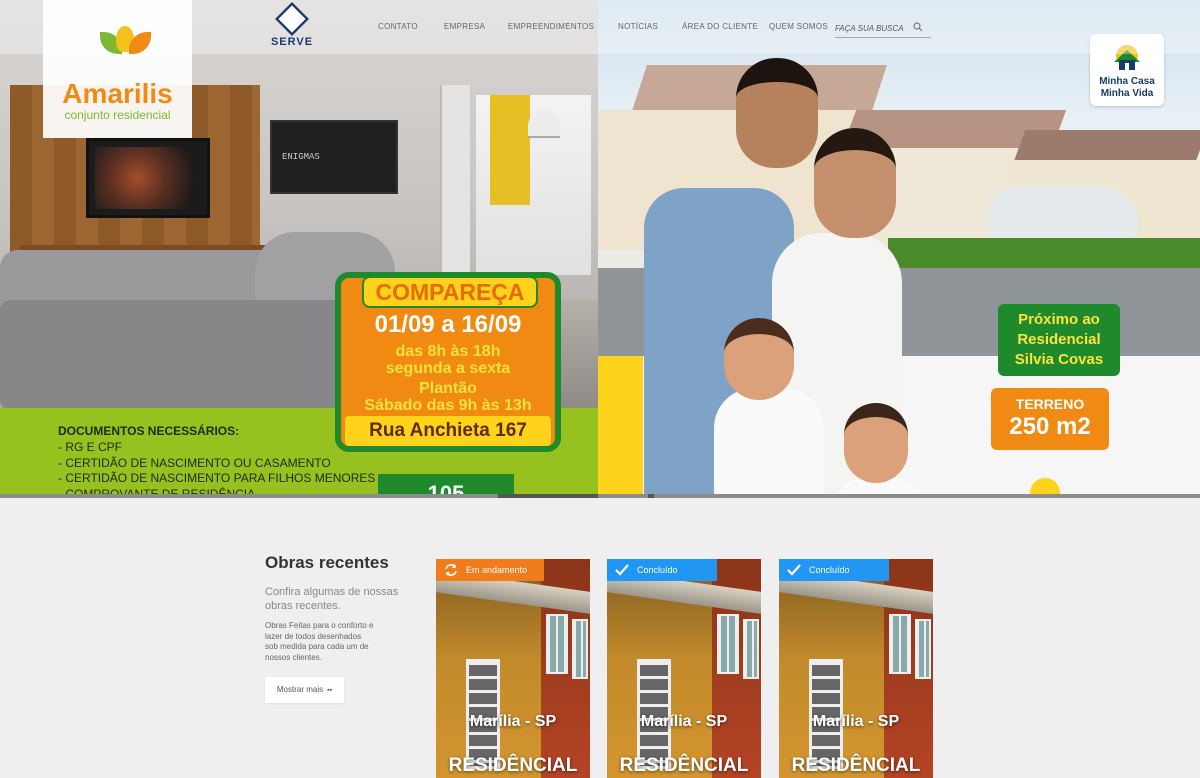  What do you see at coordinates (551, 26) in the screenshot?
I see `nav-empreendimentos: EMPREENDIMENTOS` at bounding box center [551, 26].